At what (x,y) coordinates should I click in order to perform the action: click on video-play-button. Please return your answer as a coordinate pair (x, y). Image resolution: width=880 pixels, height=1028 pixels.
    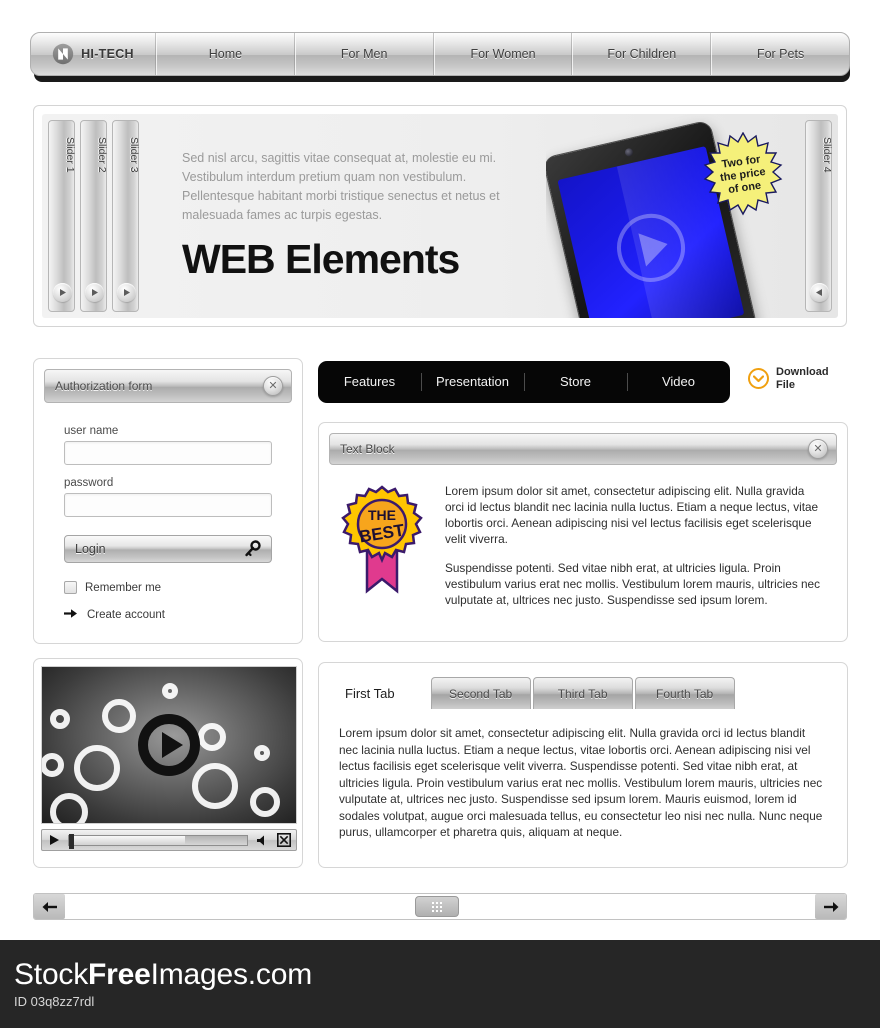
    Looking at the image, I should click on (169, 745).